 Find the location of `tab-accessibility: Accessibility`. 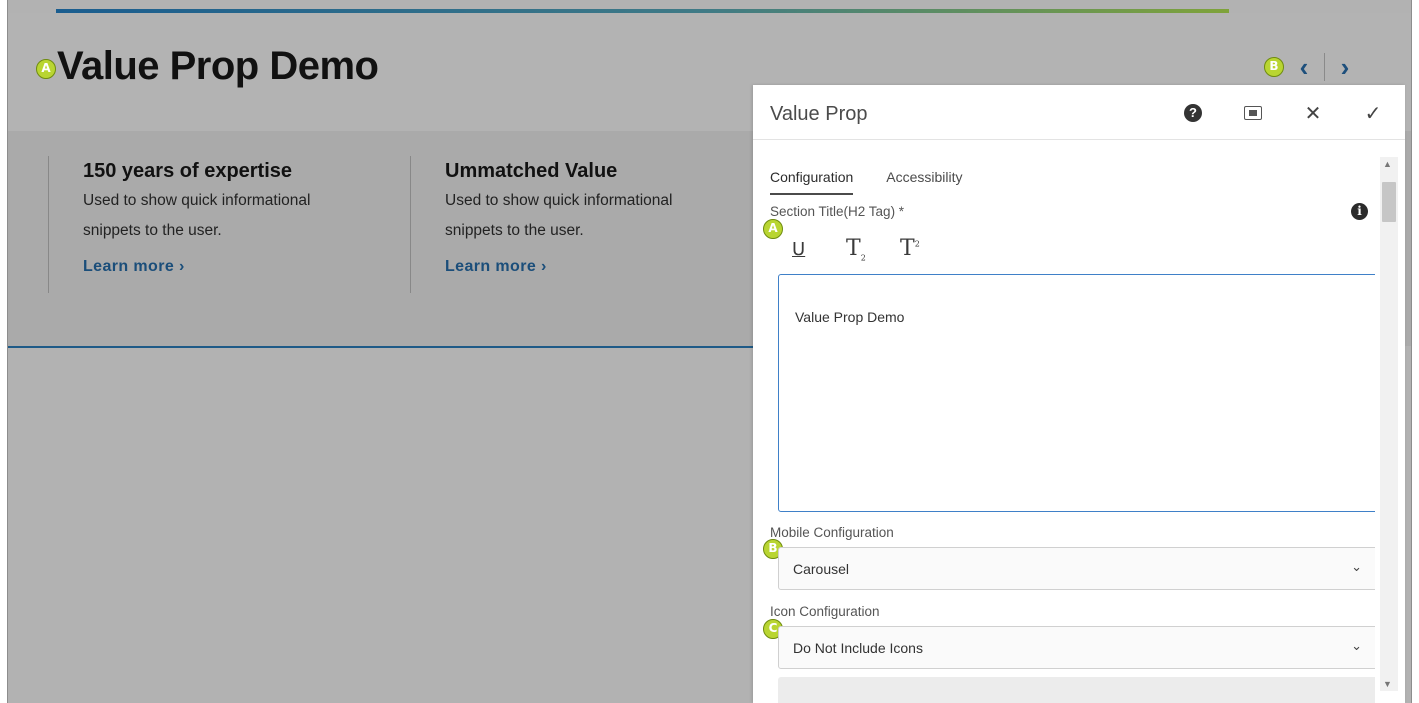

tab-accessibility: Accessibility is located at coordinates (924, 182).